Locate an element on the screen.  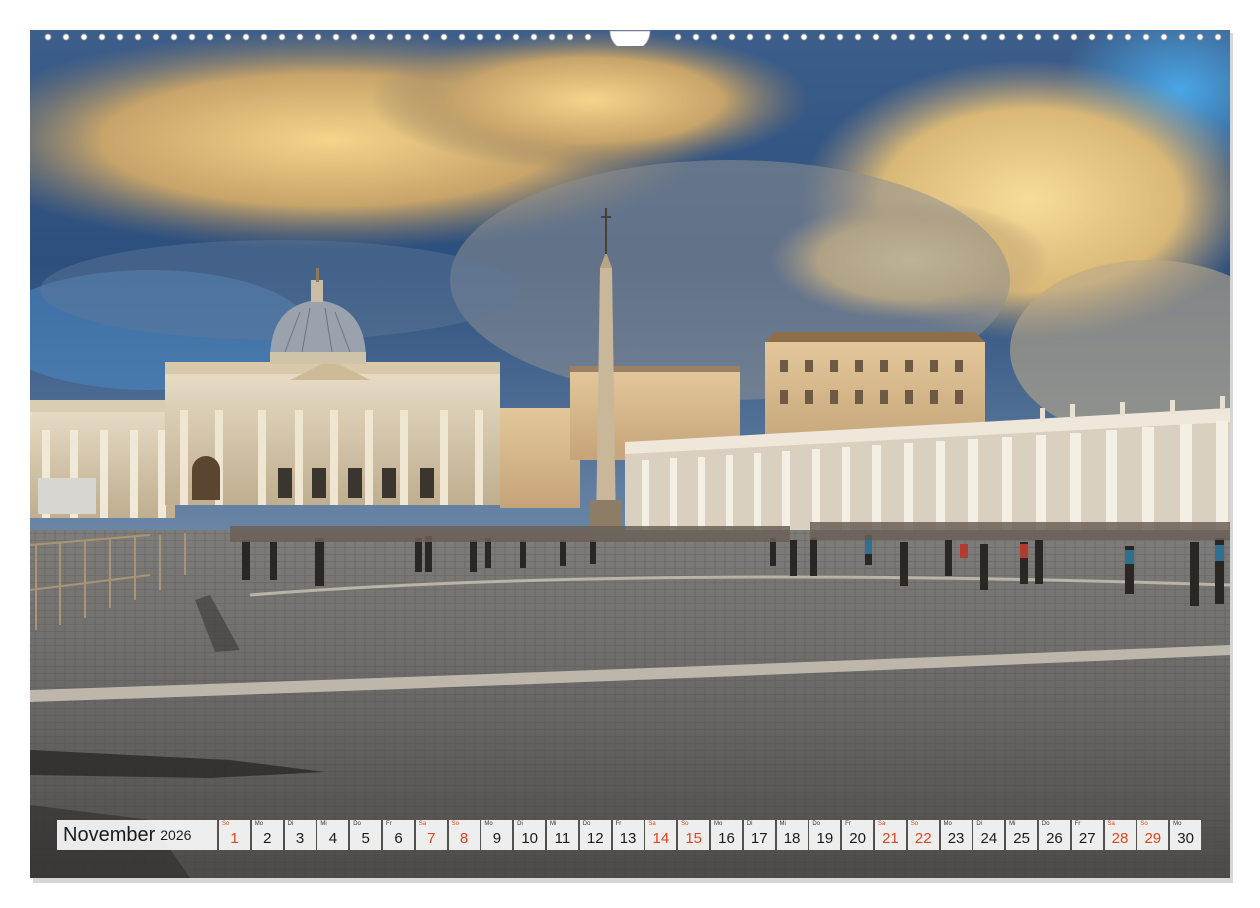
day-number: 19 is located at coordinates (825, 838).